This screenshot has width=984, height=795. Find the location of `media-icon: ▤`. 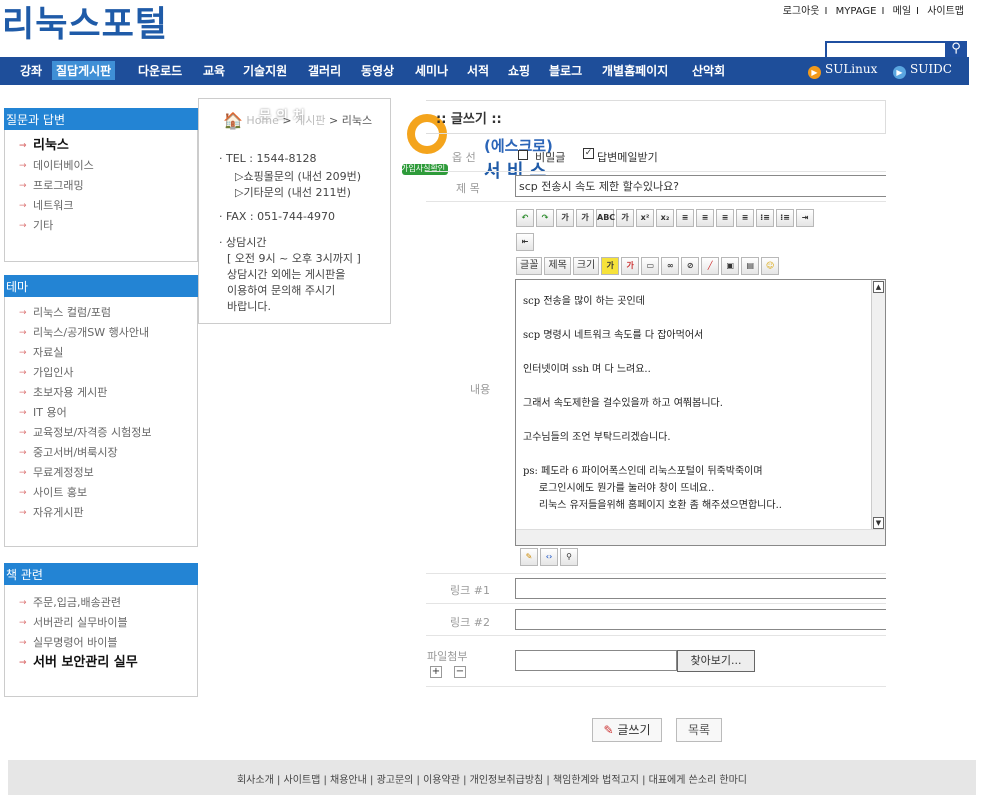

media-icon: ▤ is located at coordinates (750, 266).